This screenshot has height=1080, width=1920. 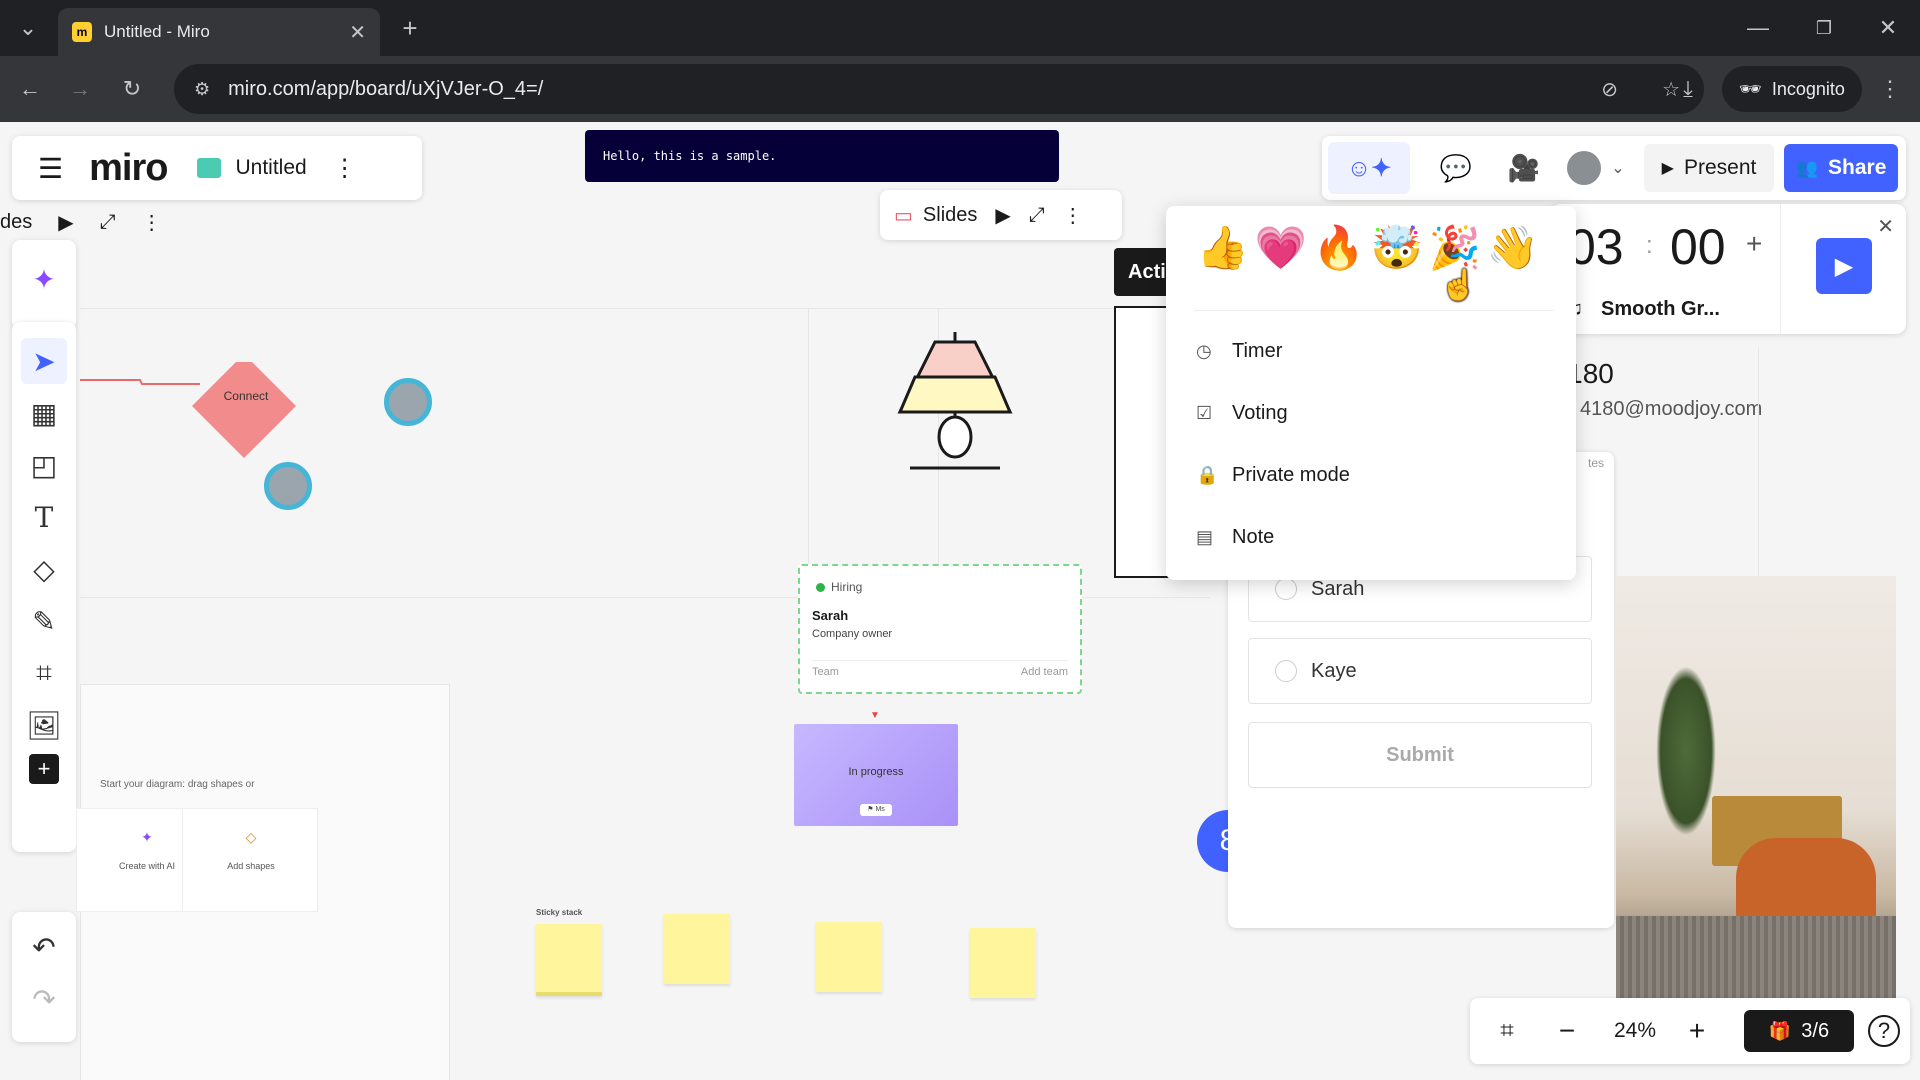 What do you see at coordinates (1888, 28) in the screenshot?
I see `close-window-icon: ✕` at bounding box center [1888, 28].